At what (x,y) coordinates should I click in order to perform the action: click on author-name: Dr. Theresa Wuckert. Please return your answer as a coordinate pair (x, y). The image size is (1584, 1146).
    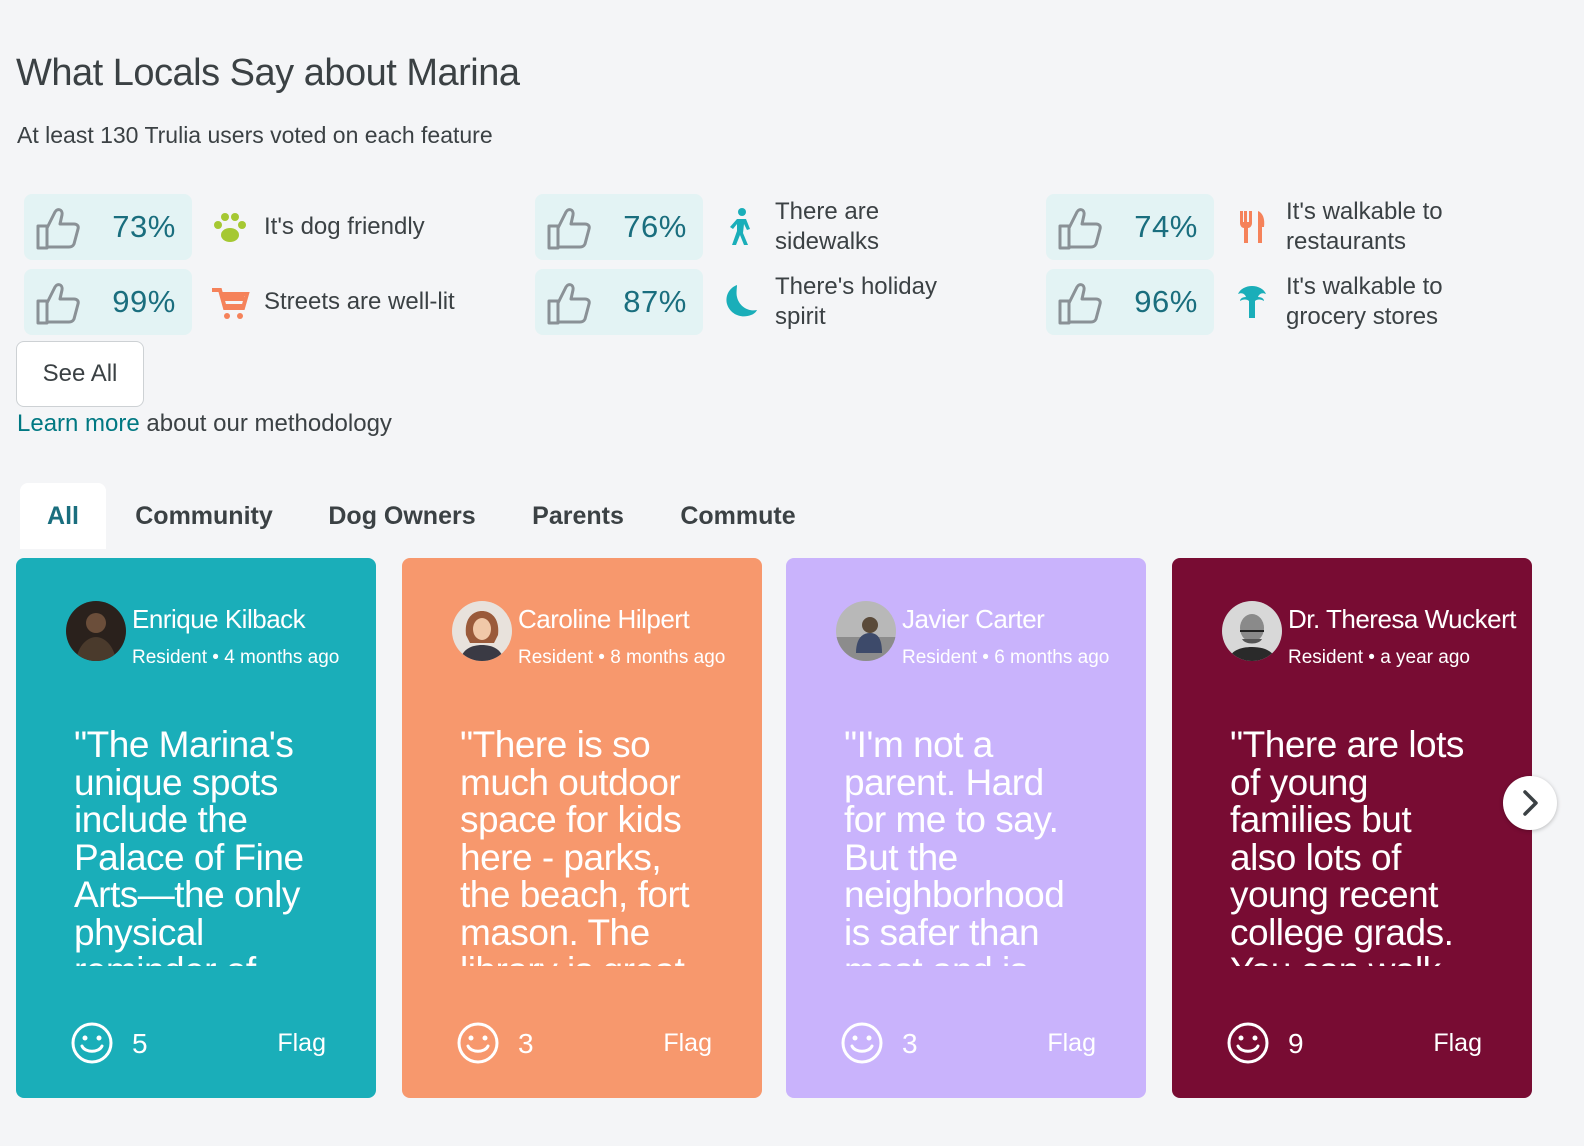
    Looking at the image, I should click on (1402, 619).